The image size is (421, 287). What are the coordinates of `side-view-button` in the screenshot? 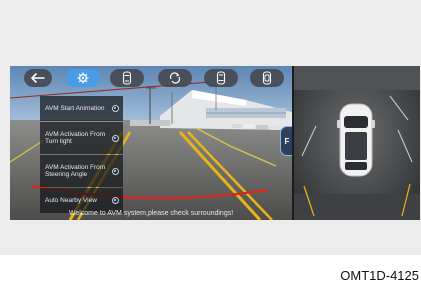 It's located at (267, 78).